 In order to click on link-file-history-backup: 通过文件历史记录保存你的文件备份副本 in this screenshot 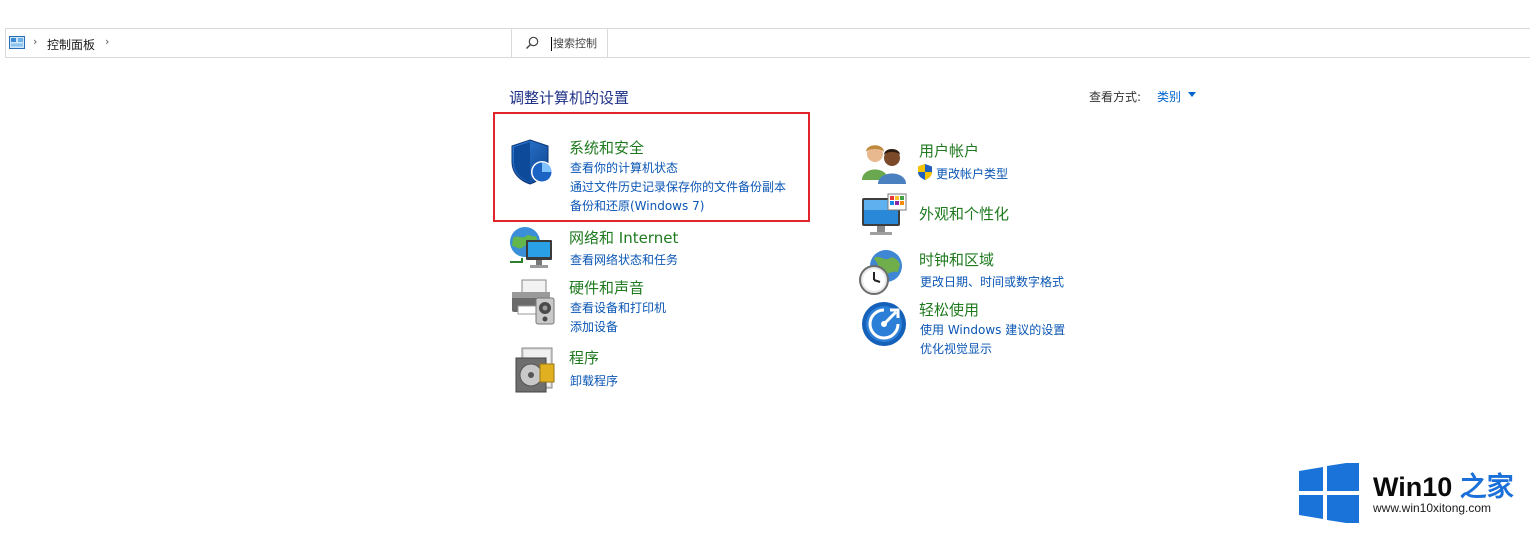, I will do `click(678, 186)`.